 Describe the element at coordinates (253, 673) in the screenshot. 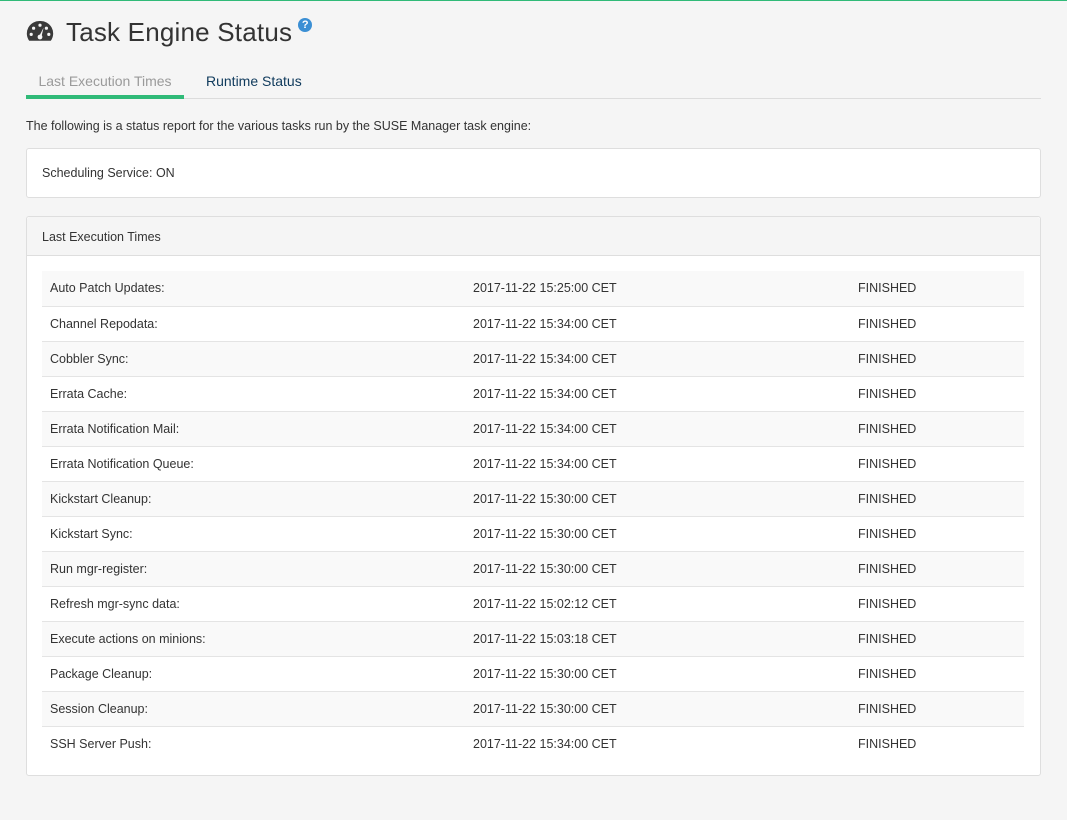

I see `task-name: Package Cleanup:` at that location.